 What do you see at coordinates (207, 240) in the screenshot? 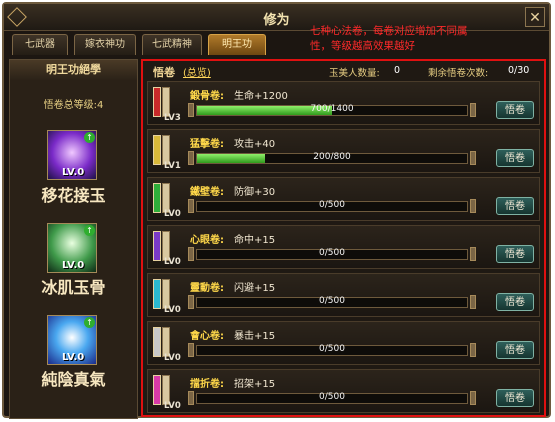
I see `scroll-name: 心眼卷:` at bounding box center [207, 240].